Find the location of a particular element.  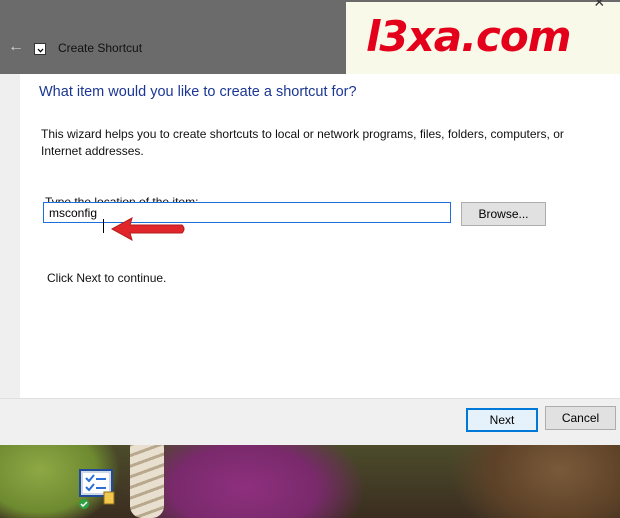

back-arrow-icon: ← is located at coordinates (17, 47).